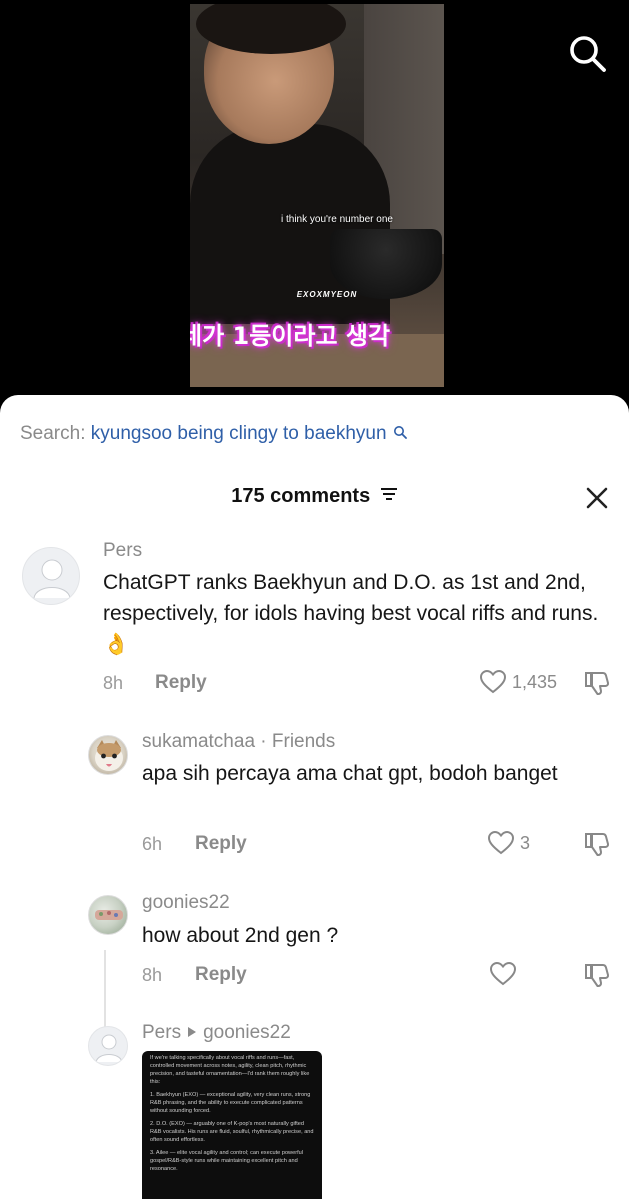  Describe the element at coordinates (535, 681) in the screenshot. I see `like-count: 1,435` at that location.